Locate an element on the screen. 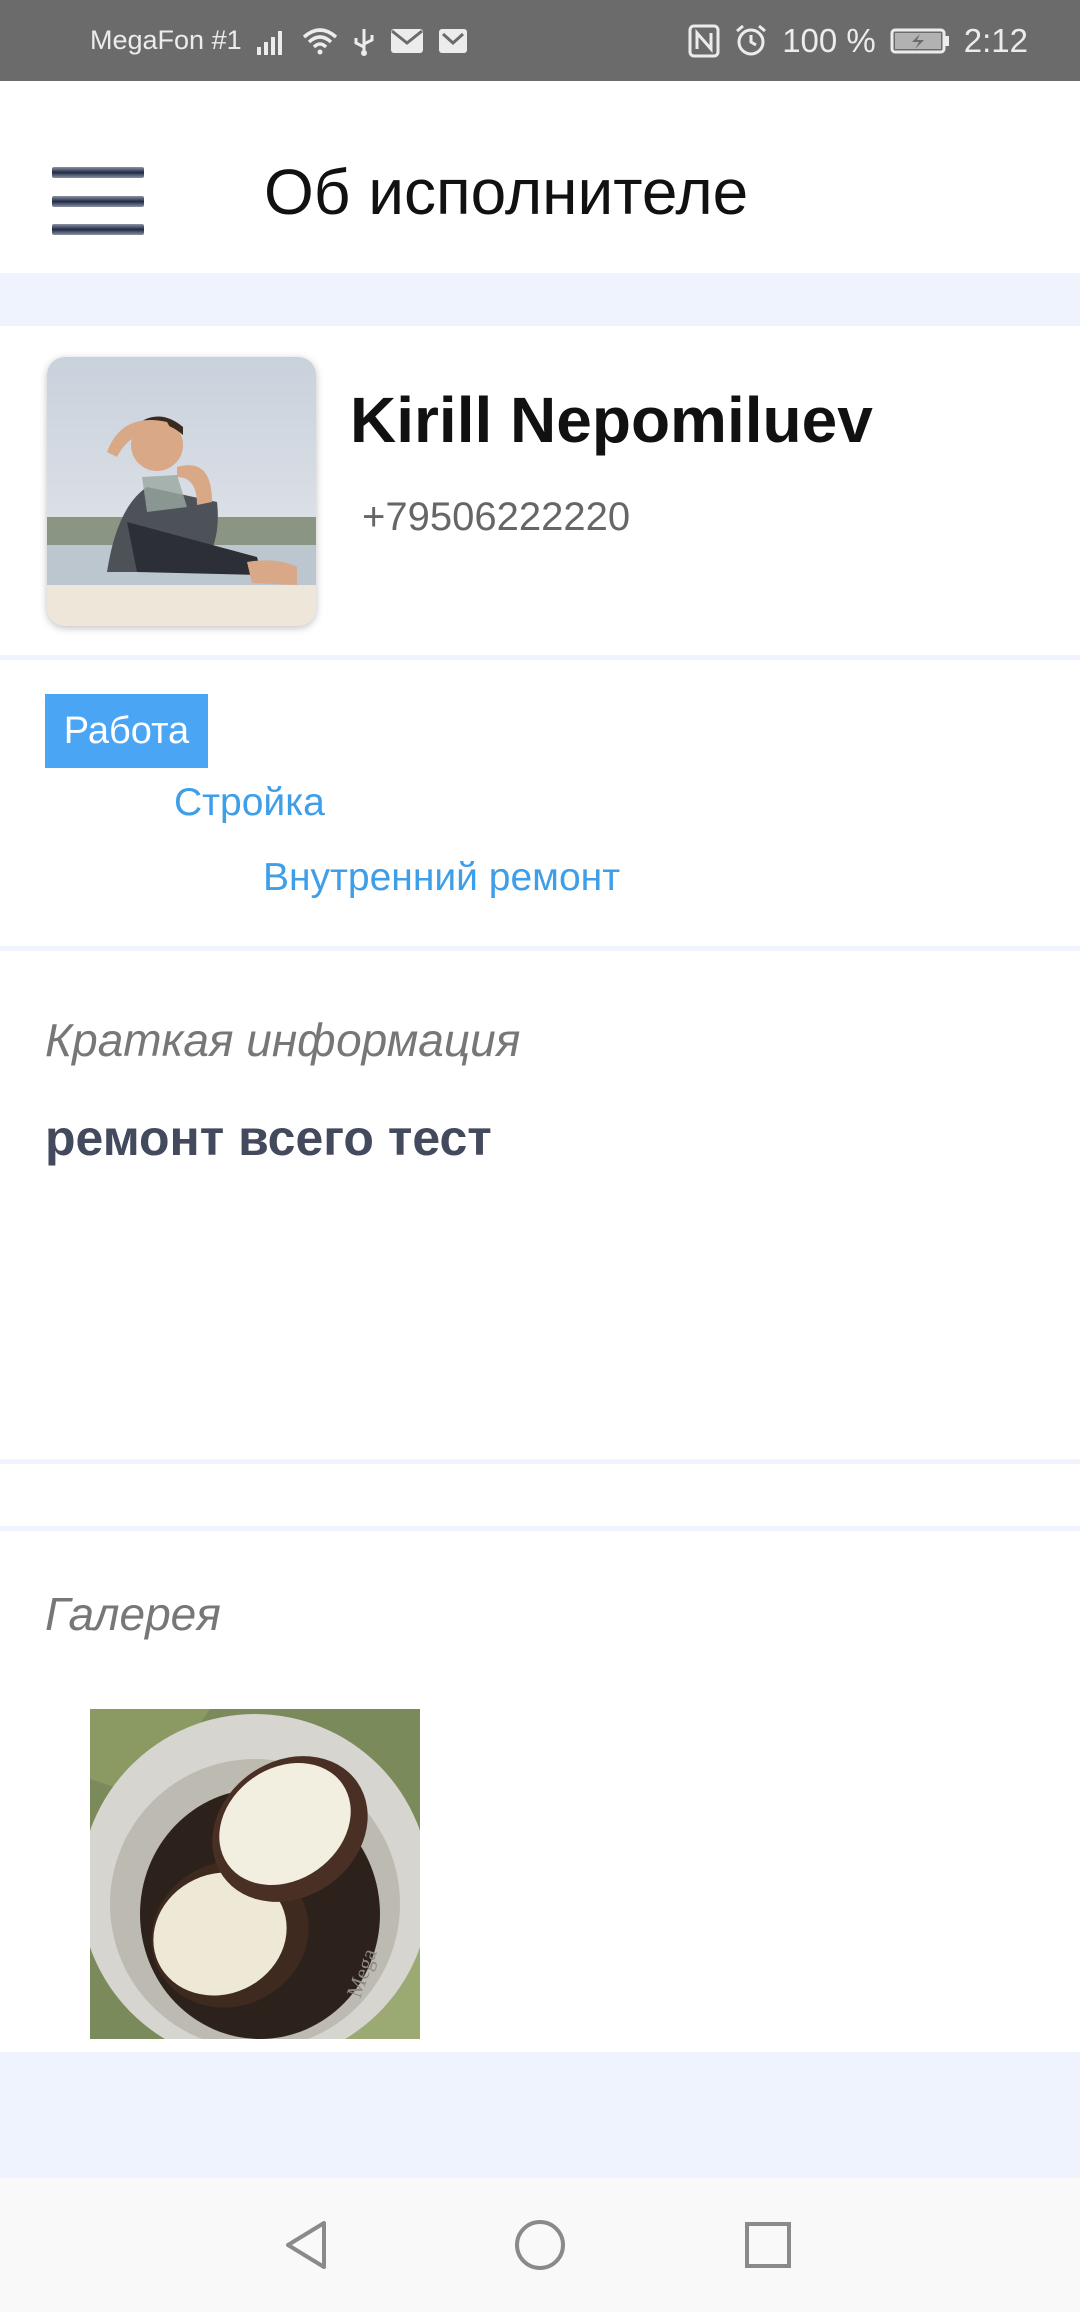 The width and height of the screenshot is (1080, 2312). usb-icon is located at coordinates (364, 41).